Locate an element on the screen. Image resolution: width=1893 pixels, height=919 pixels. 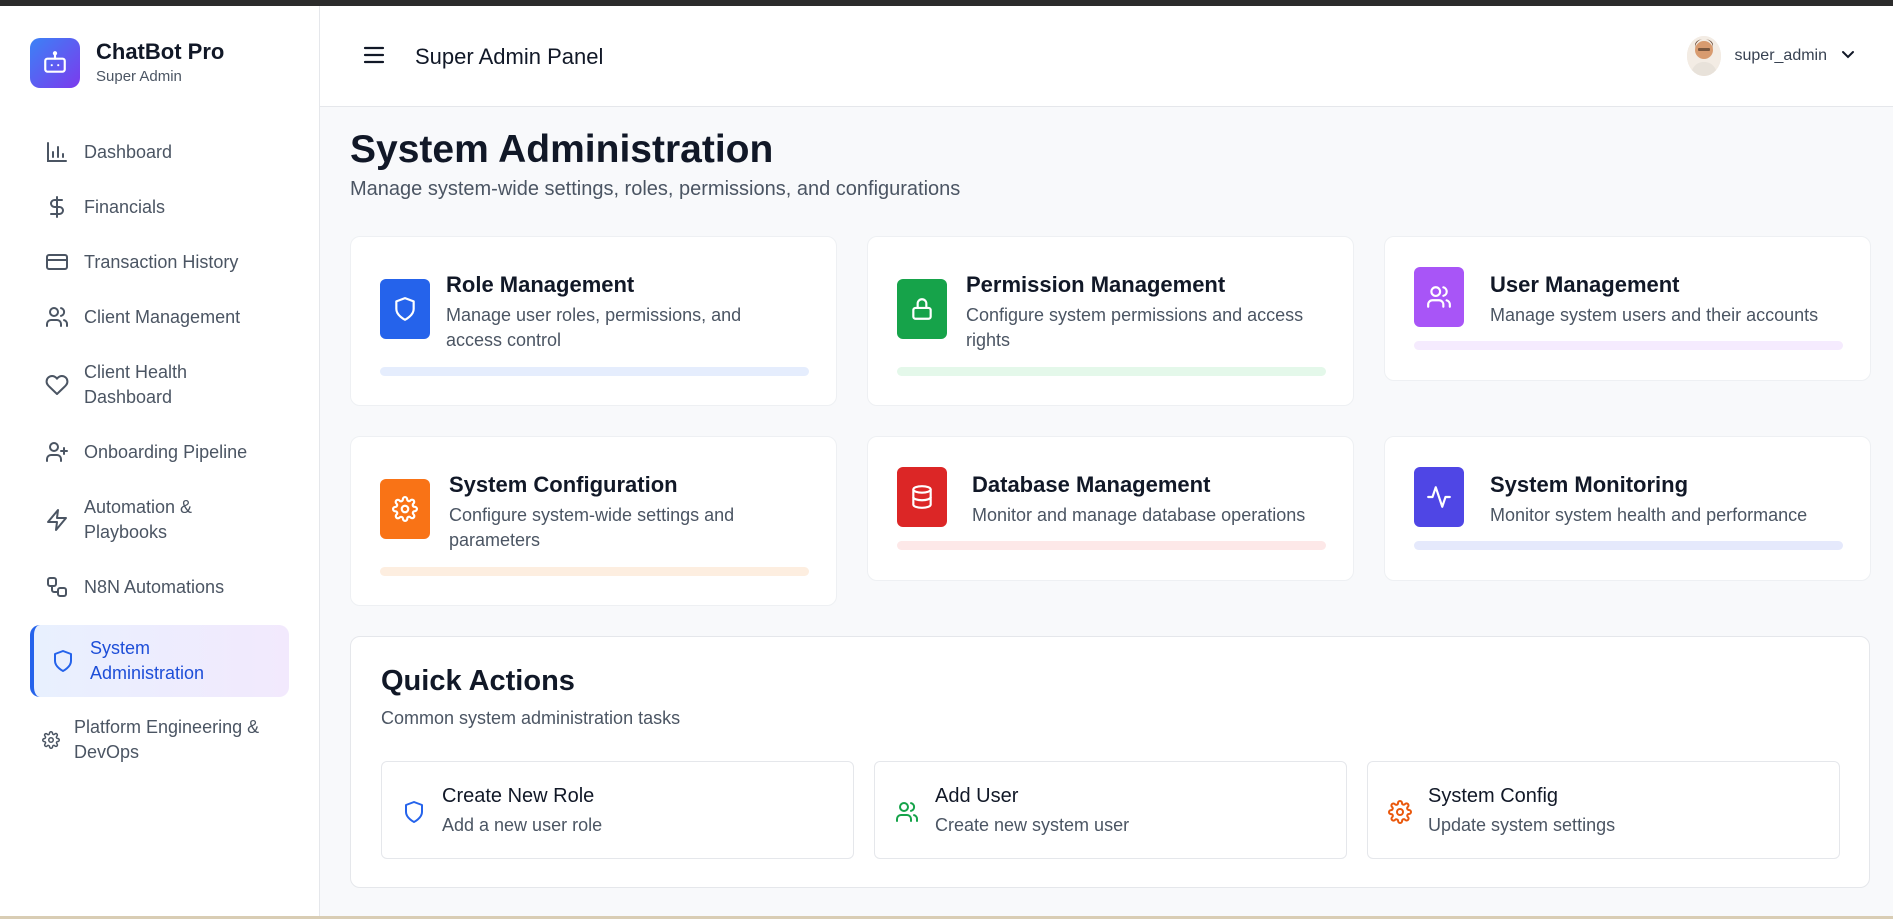
username: super_admin is located at coordinates (1781, 55).